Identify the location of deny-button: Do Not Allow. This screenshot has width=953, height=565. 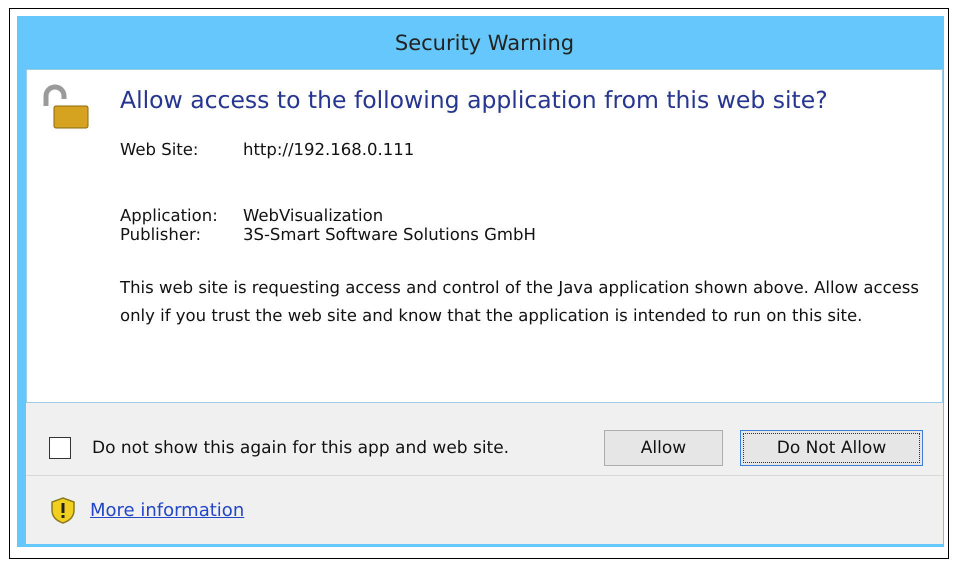
(831, 448).